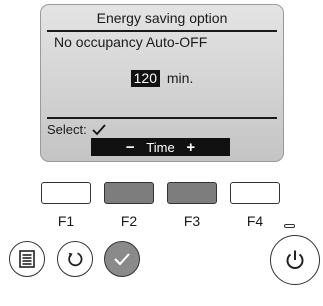  I want to click on f1-label: F1, so click(66, 221).